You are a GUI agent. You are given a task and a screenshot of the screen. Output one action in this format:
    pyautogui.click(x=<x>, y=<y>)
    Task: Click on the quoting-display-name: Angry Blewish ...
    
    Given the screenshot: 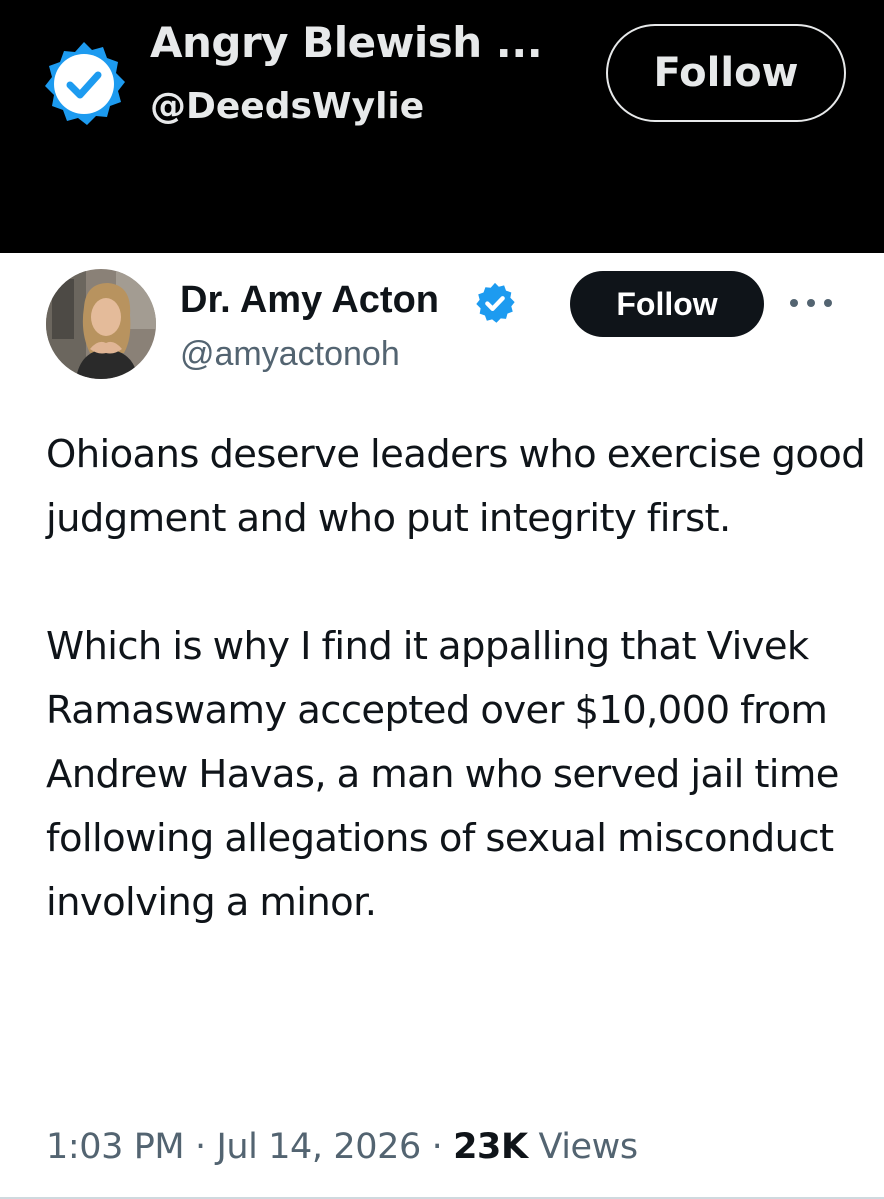 What is the action you would take?
    pyautogui.click(x=346, y=42)
    